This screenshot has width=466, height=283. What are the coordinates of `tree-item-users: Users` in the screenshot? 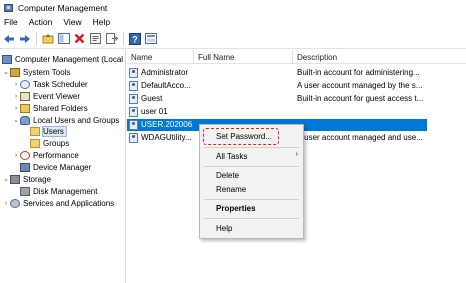 It's located at (48, 131).